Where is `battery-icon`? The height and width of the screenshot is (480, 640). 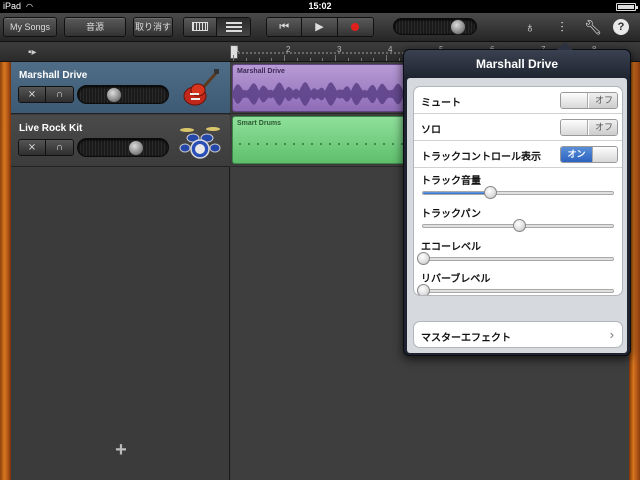
battery-icon is located at coordinates (627, 7).